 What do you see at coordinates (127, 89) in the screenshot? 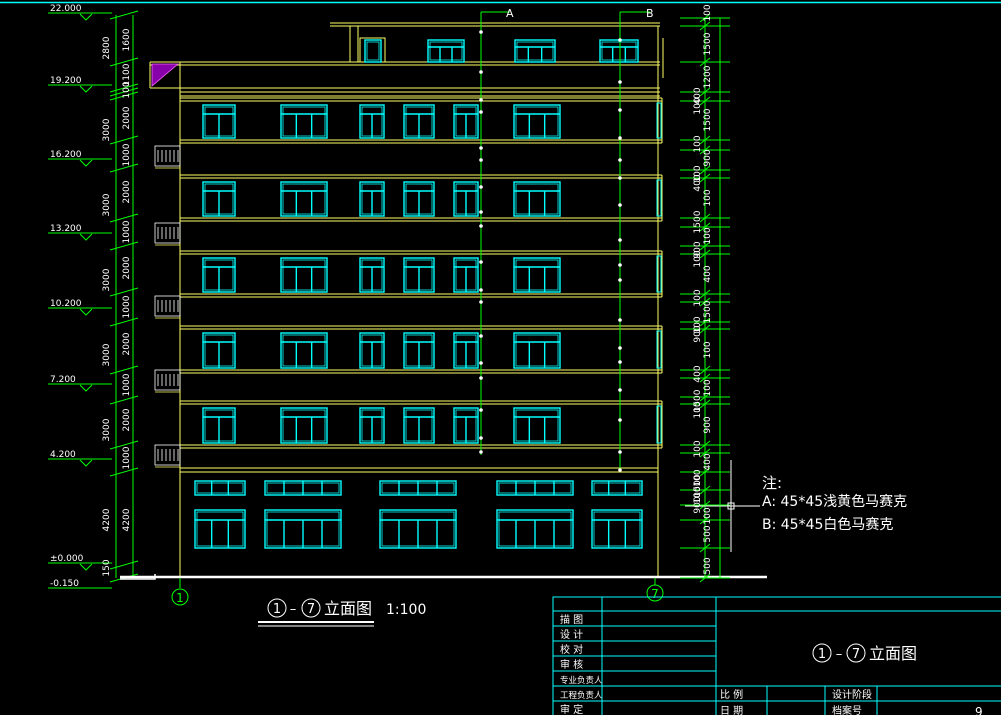
I see `left-dim-inner: 100` at bounding box center [127, 89].